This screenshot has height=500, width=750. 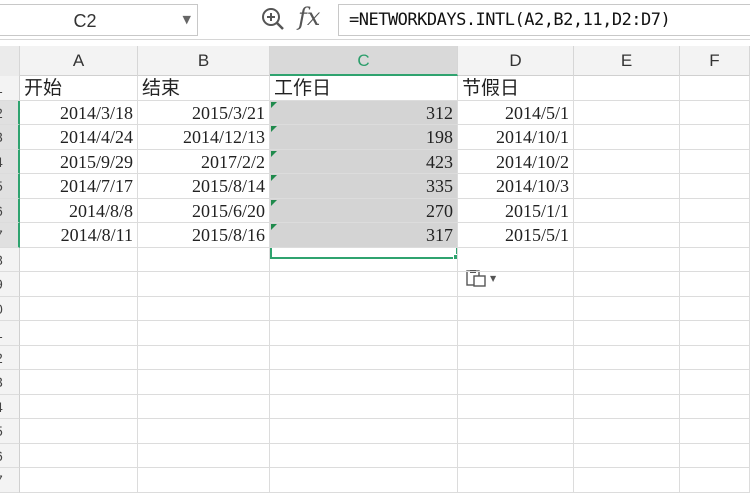 What do you see at coordinates (79, 357) in the screenshot?
I see `cell-a12` at bounding box center [79, 357].